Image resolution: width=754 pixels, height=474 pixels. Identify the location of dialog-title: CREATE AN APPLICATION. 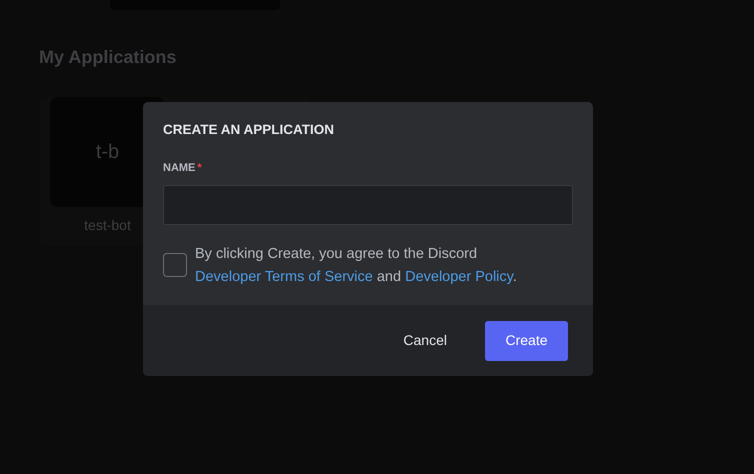
(249, 130).